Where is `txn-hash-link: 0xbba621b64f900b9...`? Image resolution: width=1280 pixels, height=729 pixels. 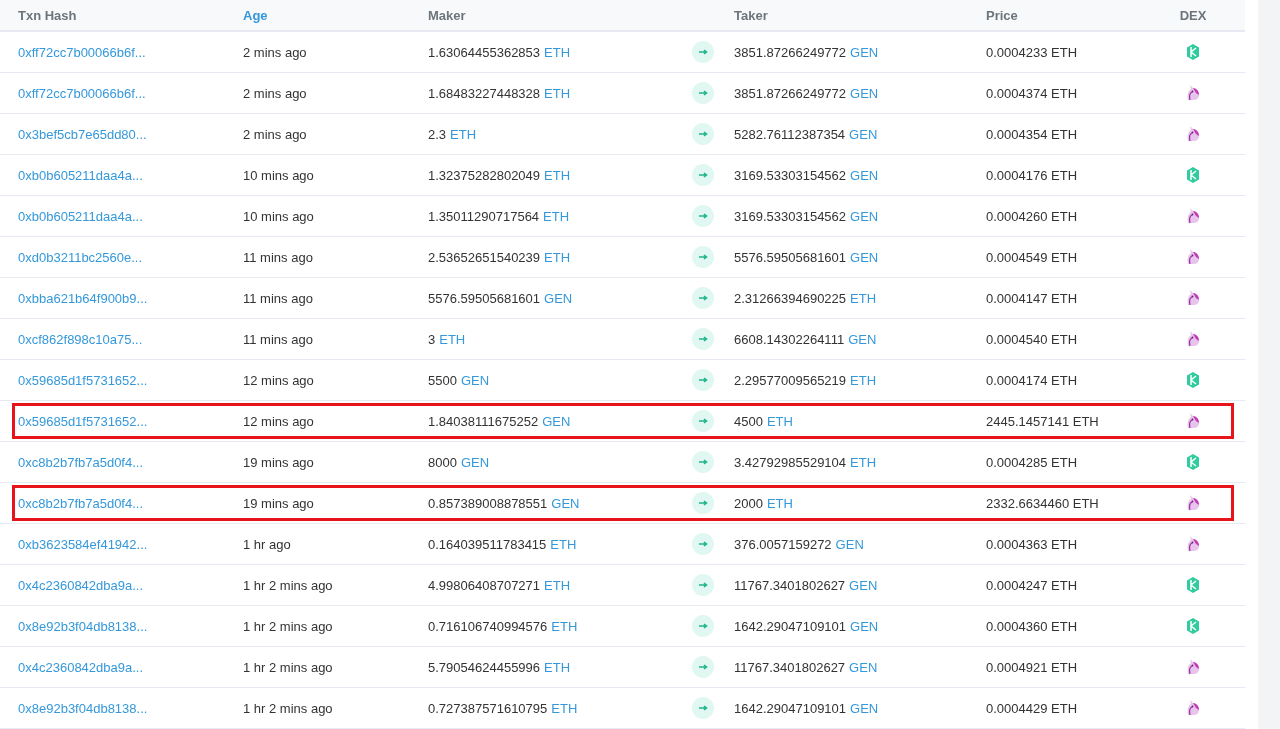 txn-hash-link: 0xbba621b64f900b9... is located at coordinates (83, 298).